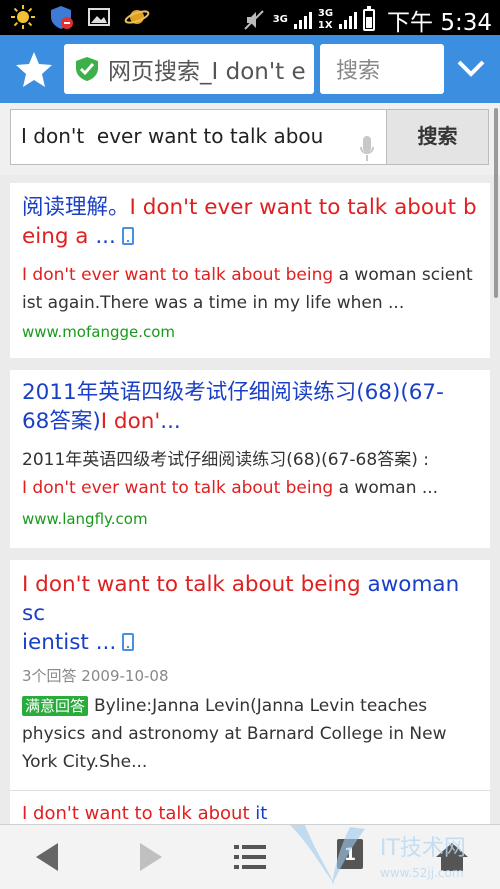  Describe the element at coordinates (99, 17) in the screenshot. I see `gallery-icon` at that location.